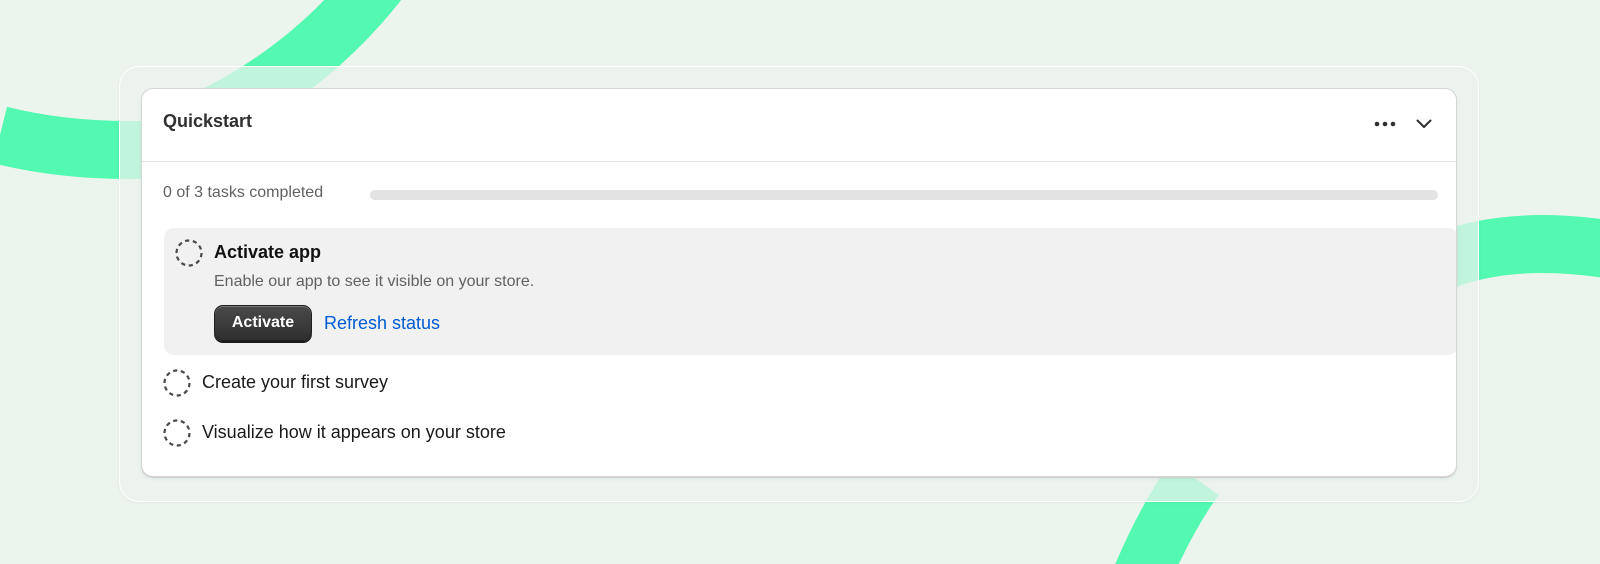  Describe the element at coordinates (382, 323) in the screenshot. I see `refresh-status-link: Refresh status` at that location.